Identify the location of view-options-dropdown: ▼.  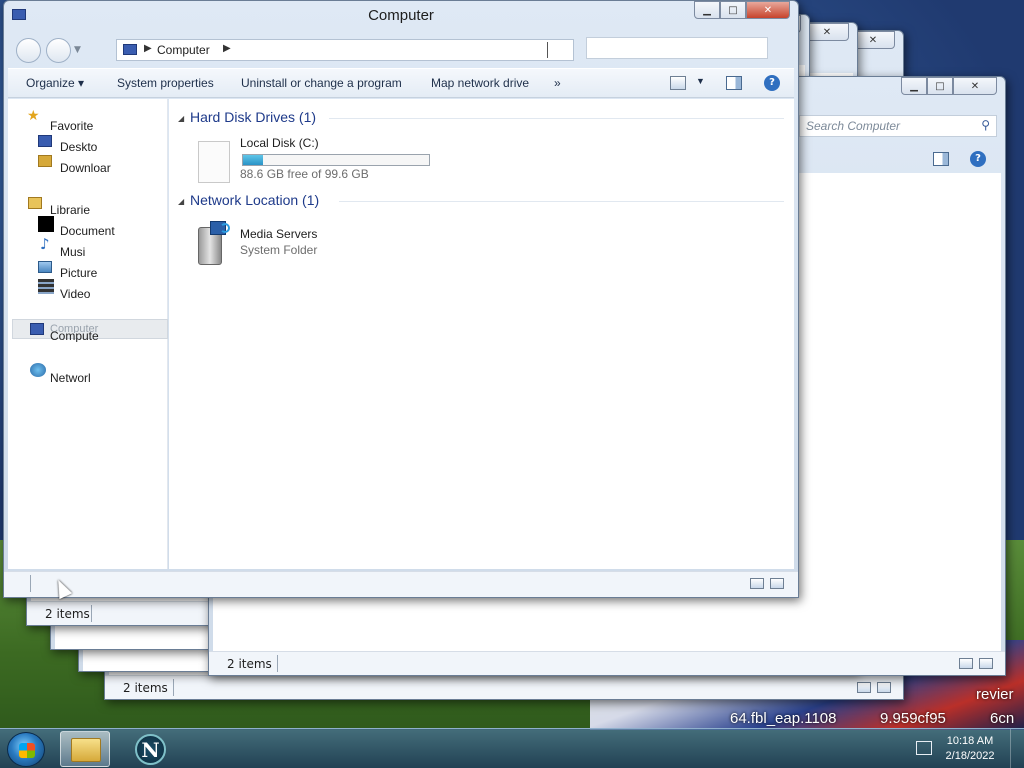
(700, 81).